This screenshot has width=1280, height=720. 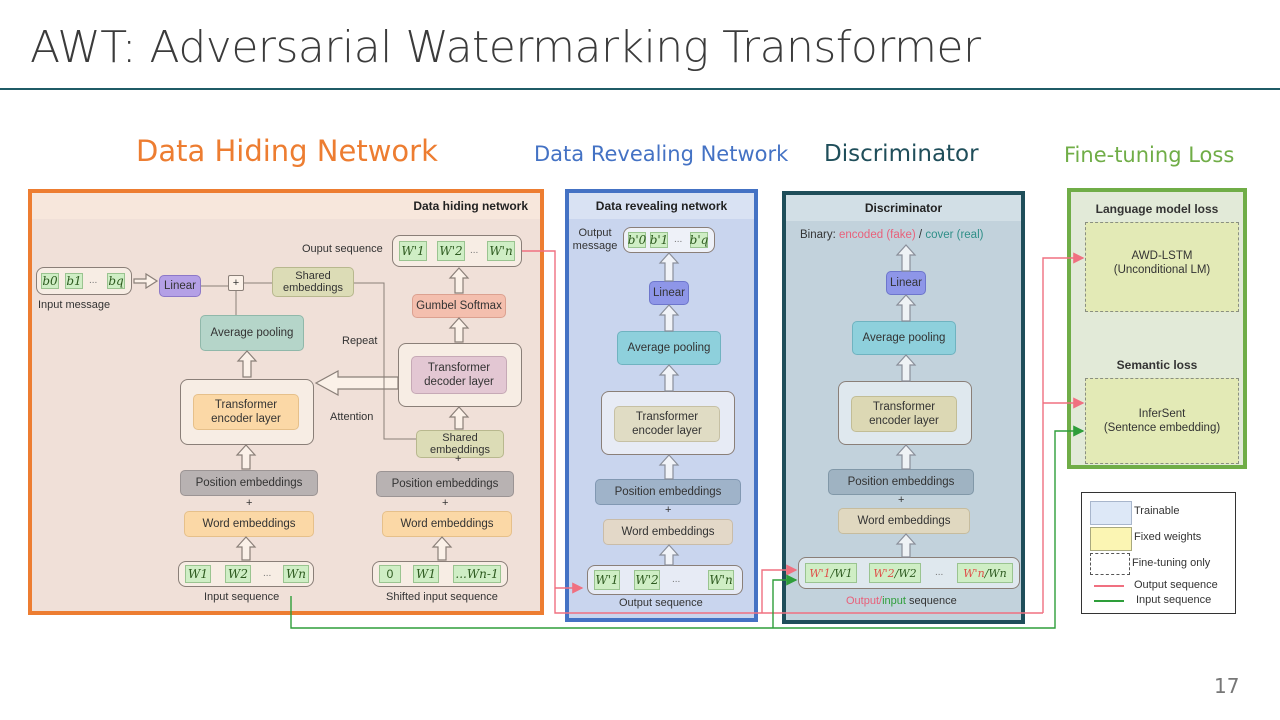 I want to click on legend-swatch-input, so click(x=1109, y=601).